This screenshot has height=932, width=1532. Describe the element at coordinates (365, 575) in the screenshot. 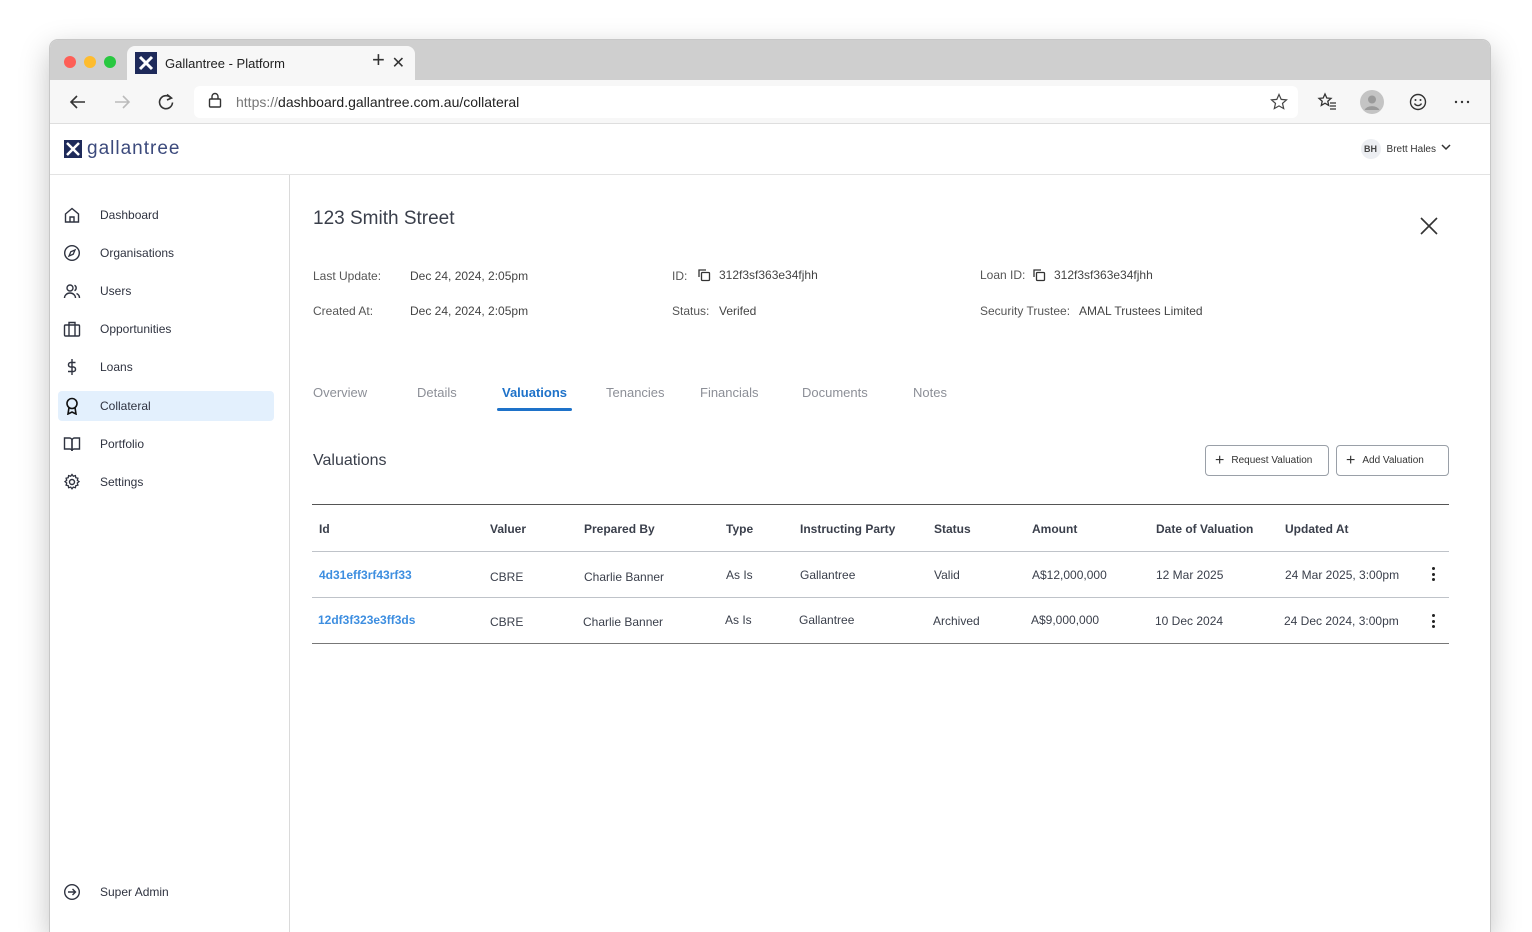

I see `valuation-id-link: 4d31eff3rf43rf33` at that location.